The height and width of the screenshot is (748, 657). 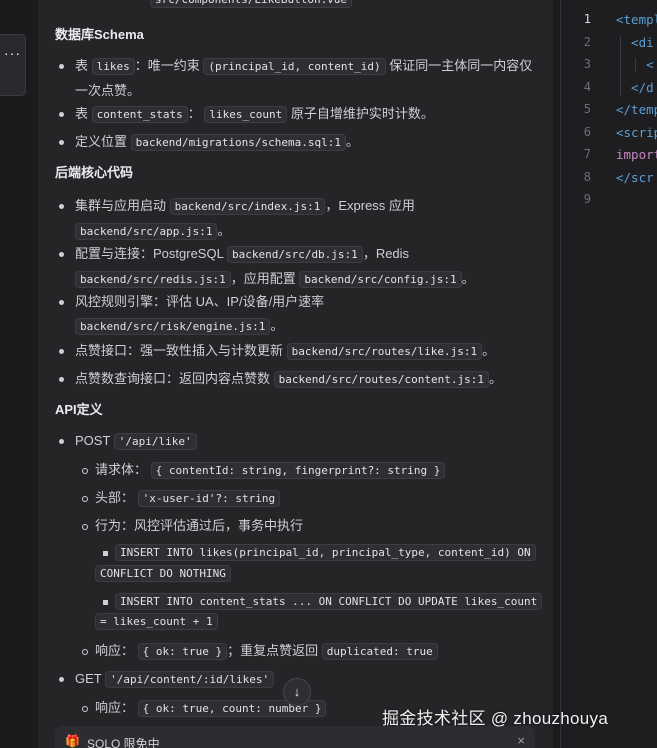 What do you see at coordinates (72, 741) in the screenshot?
I see `gift-icon: 🎁` at bounding box center [72, 741].